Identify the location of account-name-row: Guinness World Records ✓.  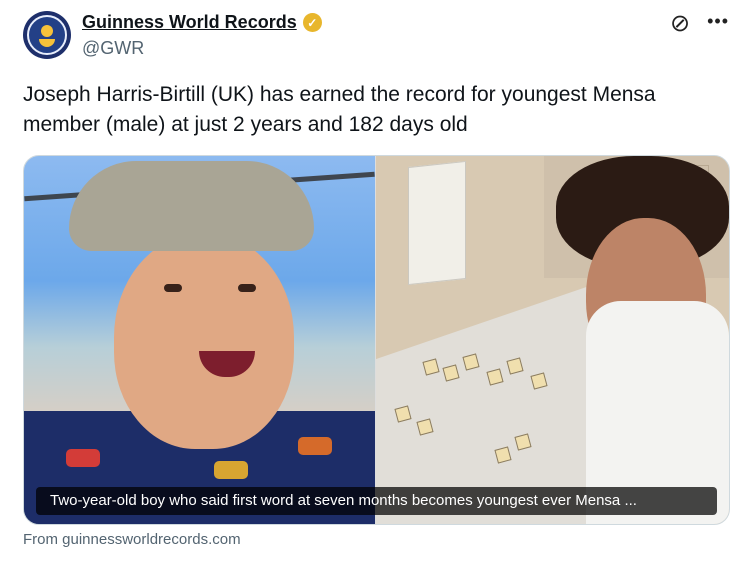
(202, 22).